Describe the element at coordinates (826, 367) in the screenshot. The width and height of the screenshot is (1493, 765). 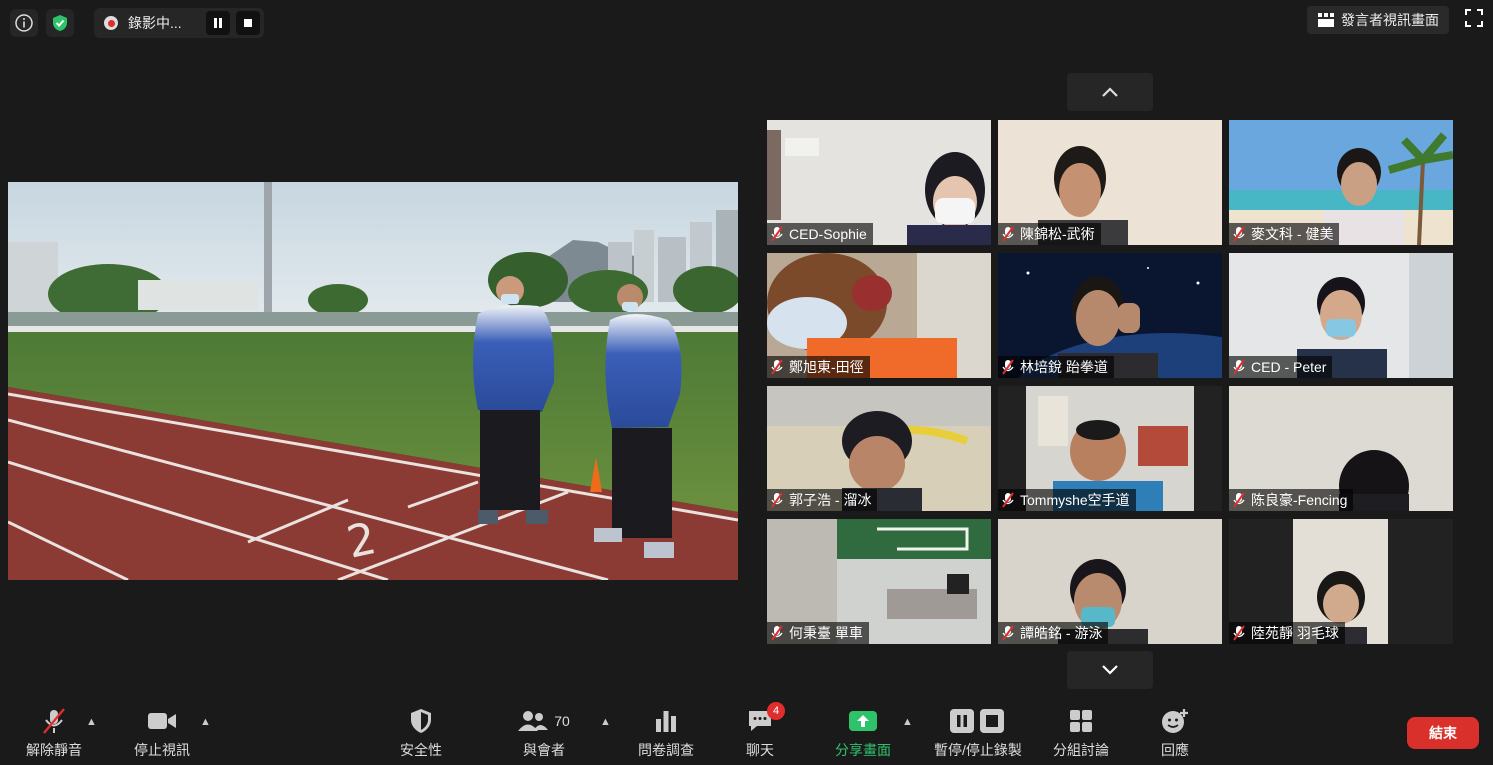
I see `participant-name: 鄭旭東-田徑` at that location.